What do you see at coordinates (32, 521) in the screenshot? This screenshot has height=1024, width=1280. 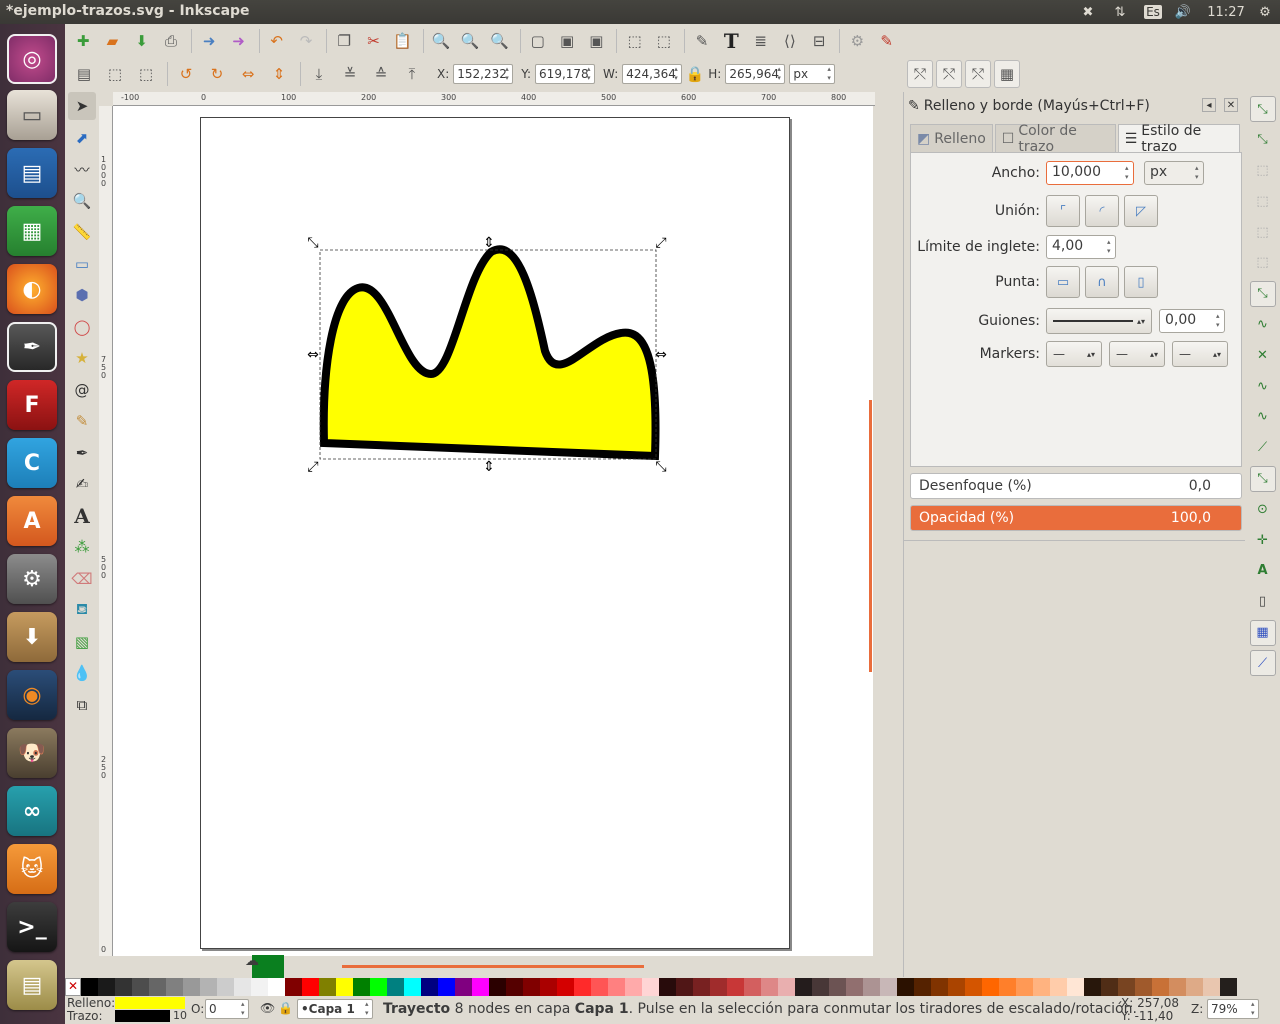 I see `software-center-icon: A` at bounding box center [32, 521].